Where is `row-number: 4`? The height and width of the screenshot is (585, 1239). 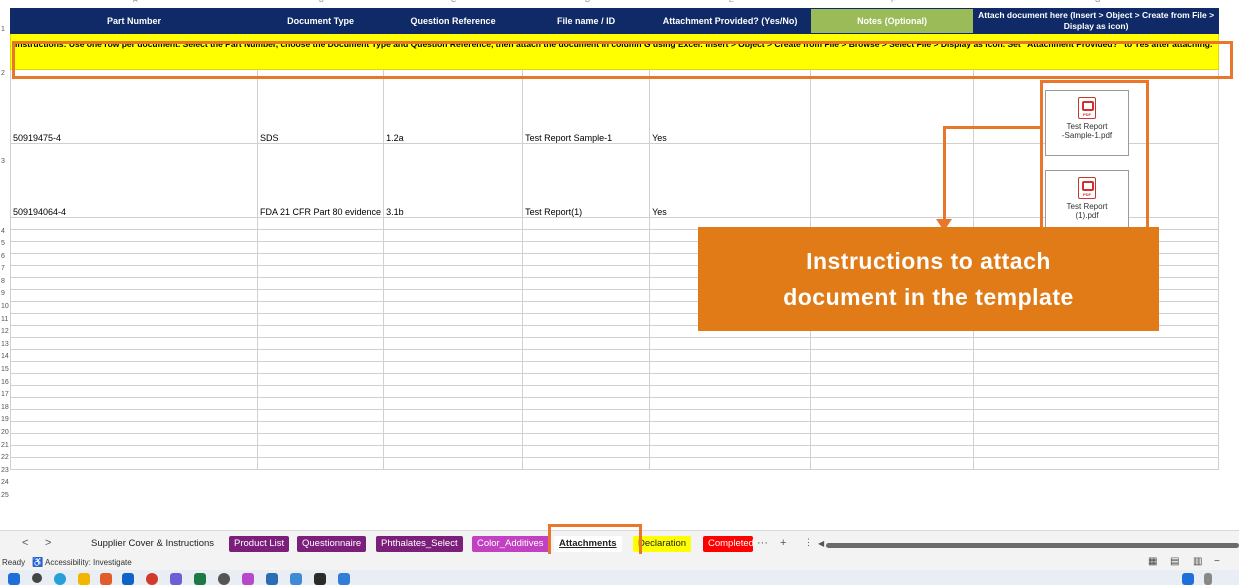
row-number: 4 is located at coordinates (3, 231).